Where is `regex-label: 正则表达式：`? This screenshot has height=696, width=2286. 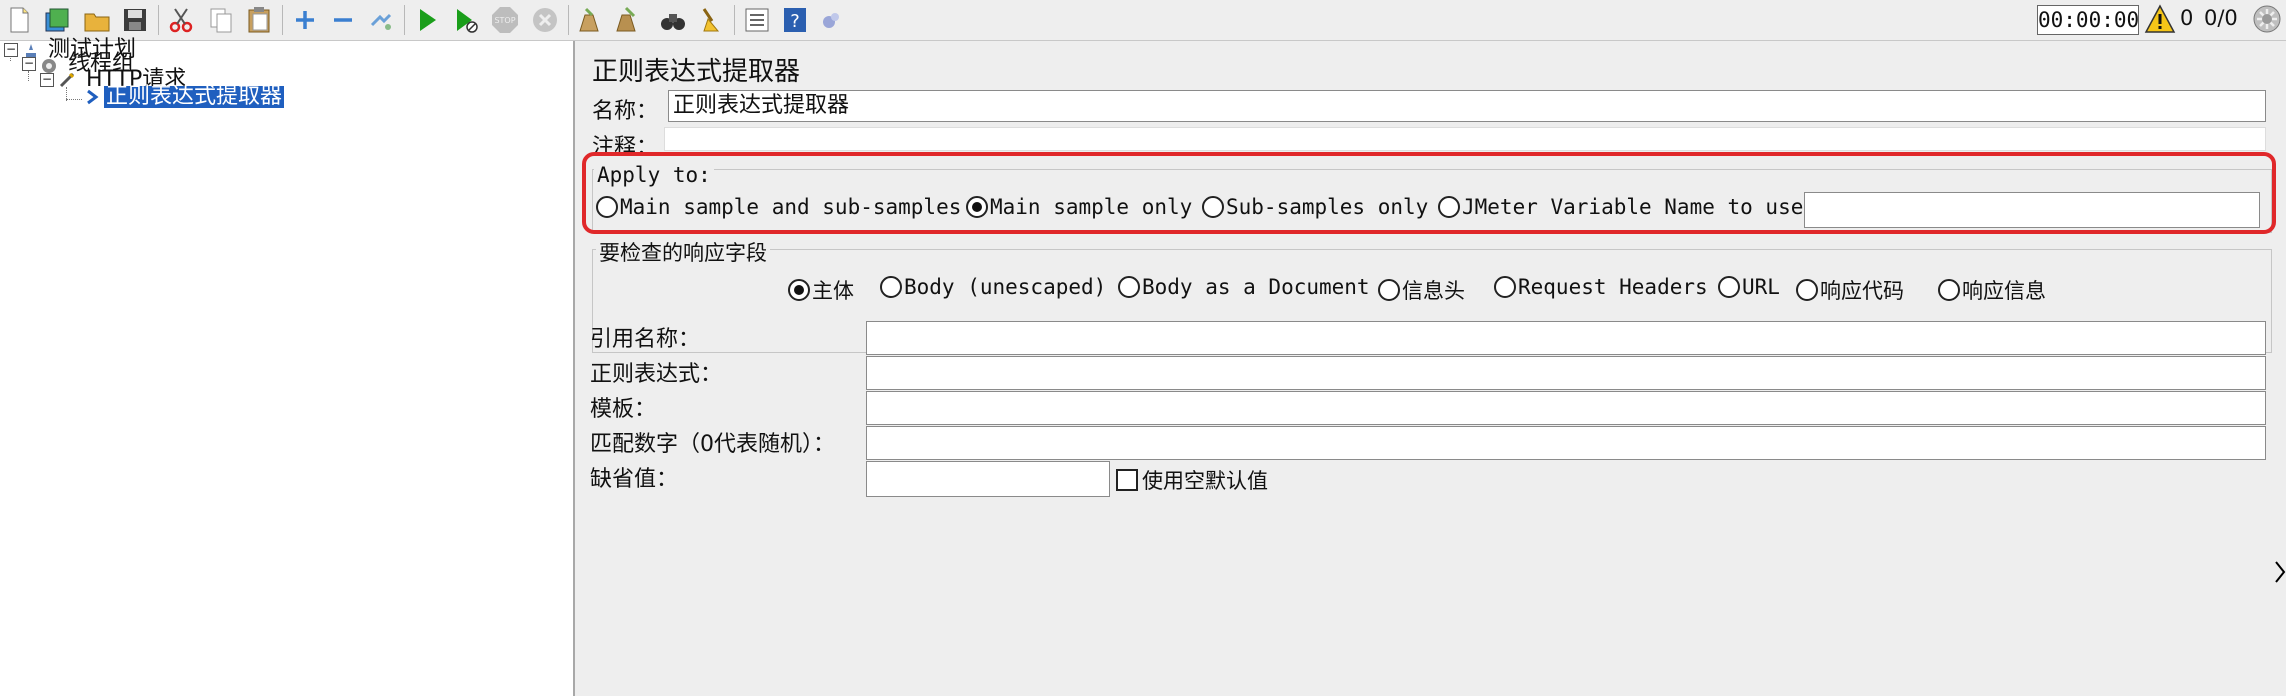
regex-label: 正则表达式： is located at coordinates (656, 374).